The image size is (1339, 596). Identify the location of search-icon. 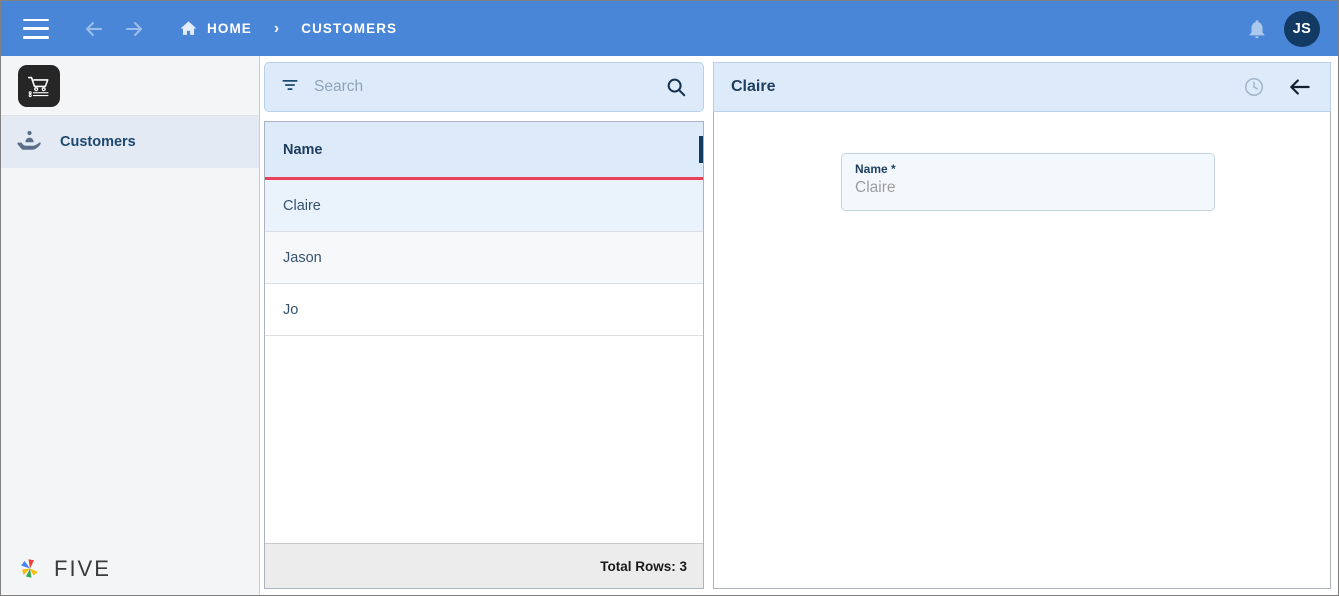
(676, 87).